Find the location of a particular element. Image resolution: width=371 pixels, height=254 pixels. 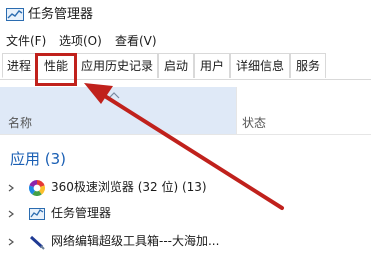

tab-app-history: 应用历史记录 is located at coordinates (117, 65).